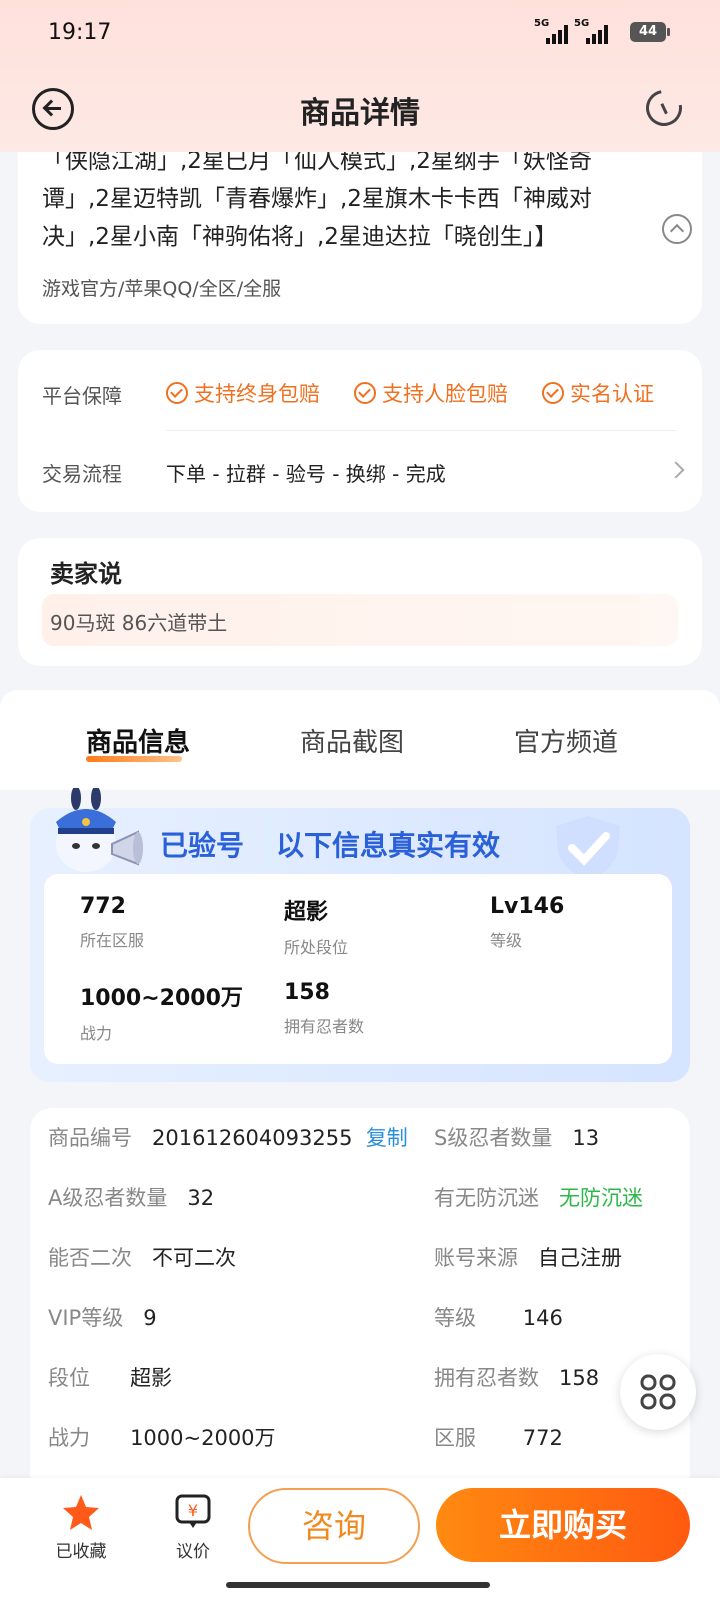 The height and width of the screenshot is (1600, 720). What do you see at coordinates (202, 845) in the screenshot?
I see `verified-badge: 已验号` at bounding box center [202, 845].